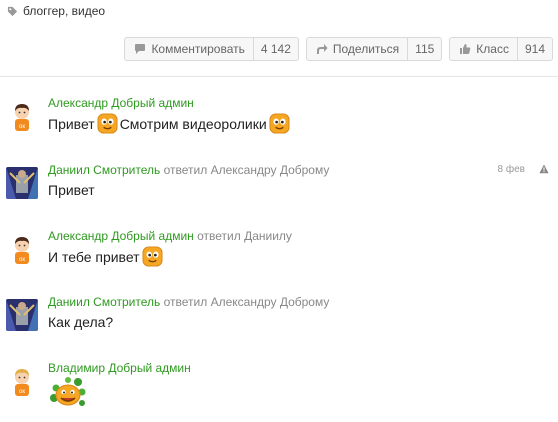  I want to click on share-count: 115, so click(424, 49).